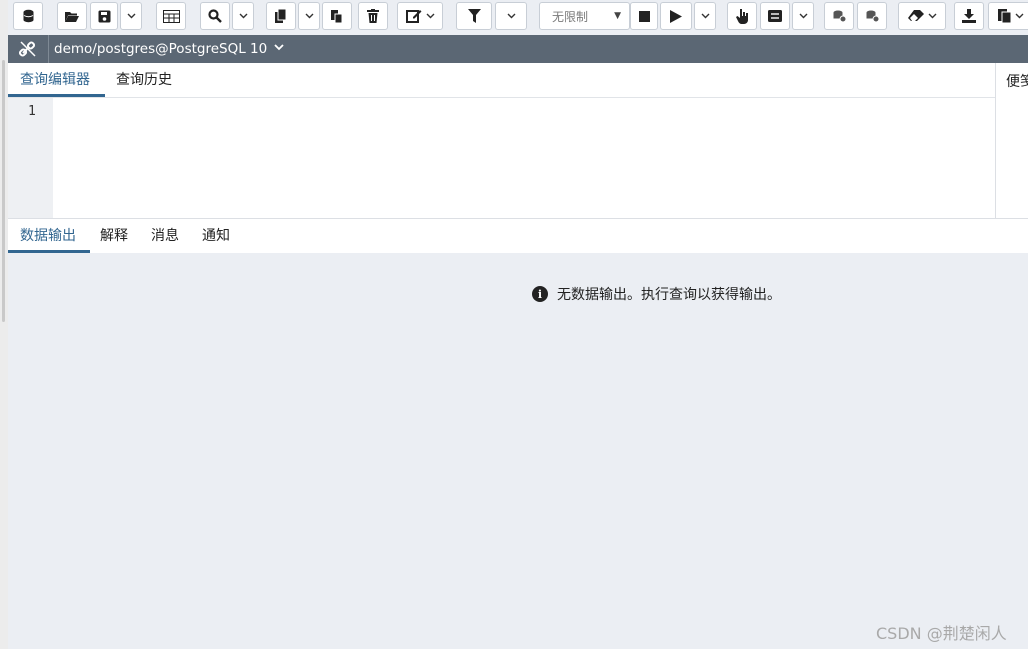 The height and width of the screenshot is (649, 1028). I want to click on copy-button, so click(281, 16).